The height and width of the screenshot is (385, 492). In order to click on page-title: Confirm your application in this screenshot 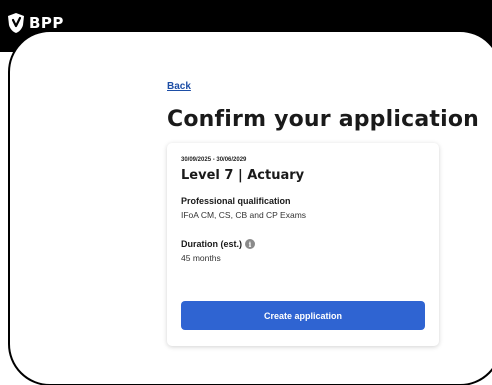, I will do `click(323, 119)`.